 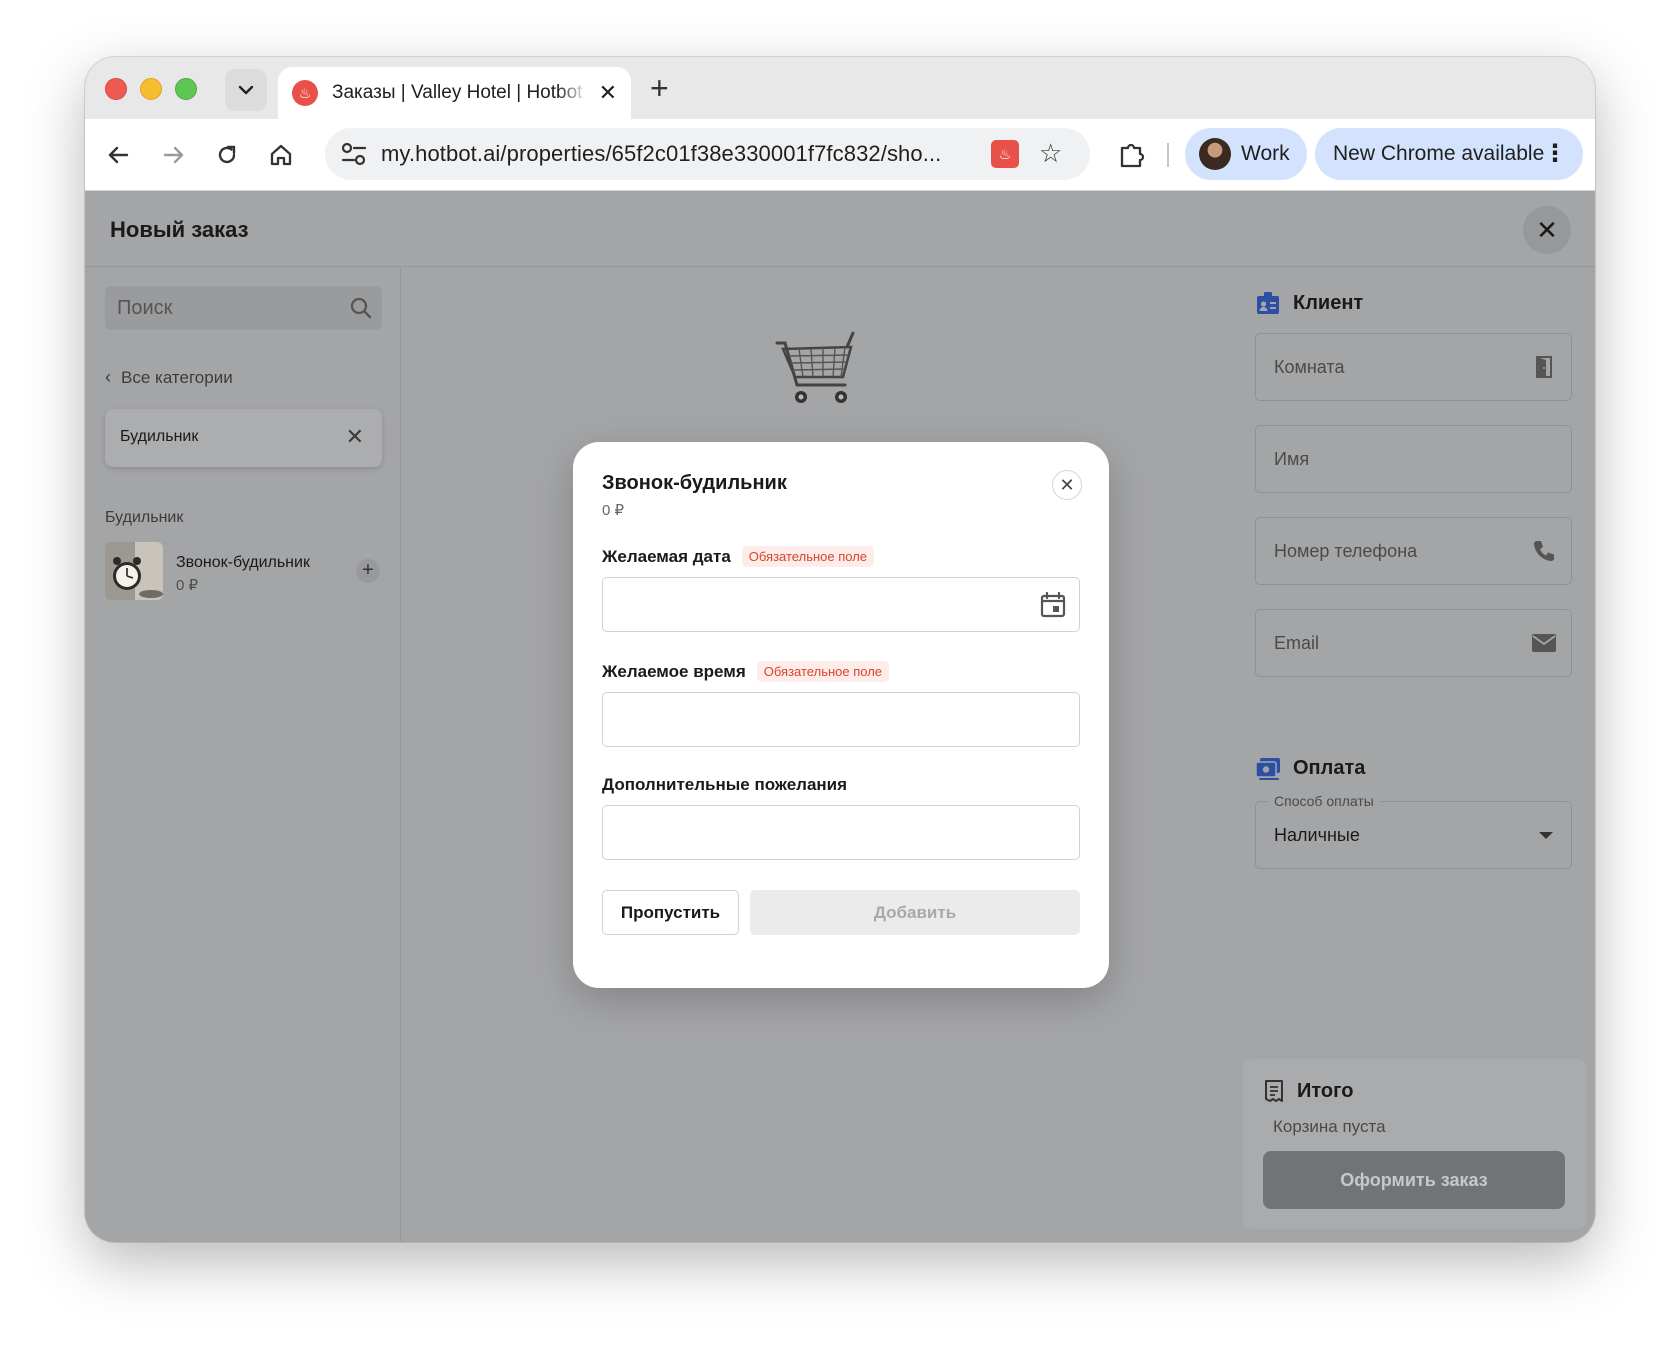 What do you see at coordinates (116, 89) in the screenshot?
I see `close-window-button` at bounding box center [116, 89].